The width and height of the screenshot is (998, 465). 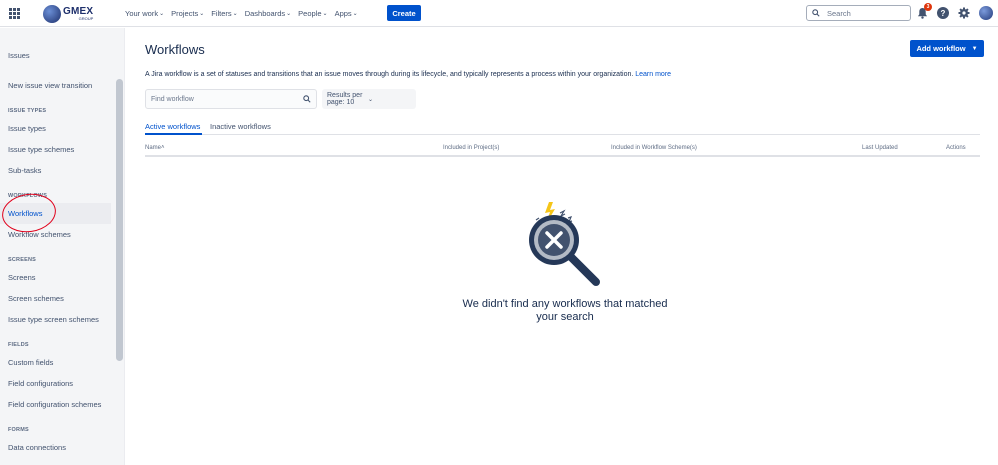 What do you see at coordinates (18, 430) in the screenshot?
I see `sidebar-group-forms: FORMS` at bounding box center [18, 430].